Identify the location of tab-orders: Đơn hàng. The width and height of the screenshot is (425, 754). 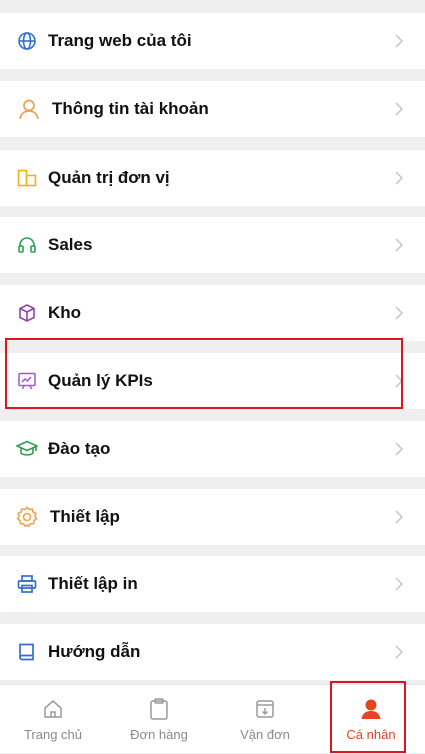
(159, 719).